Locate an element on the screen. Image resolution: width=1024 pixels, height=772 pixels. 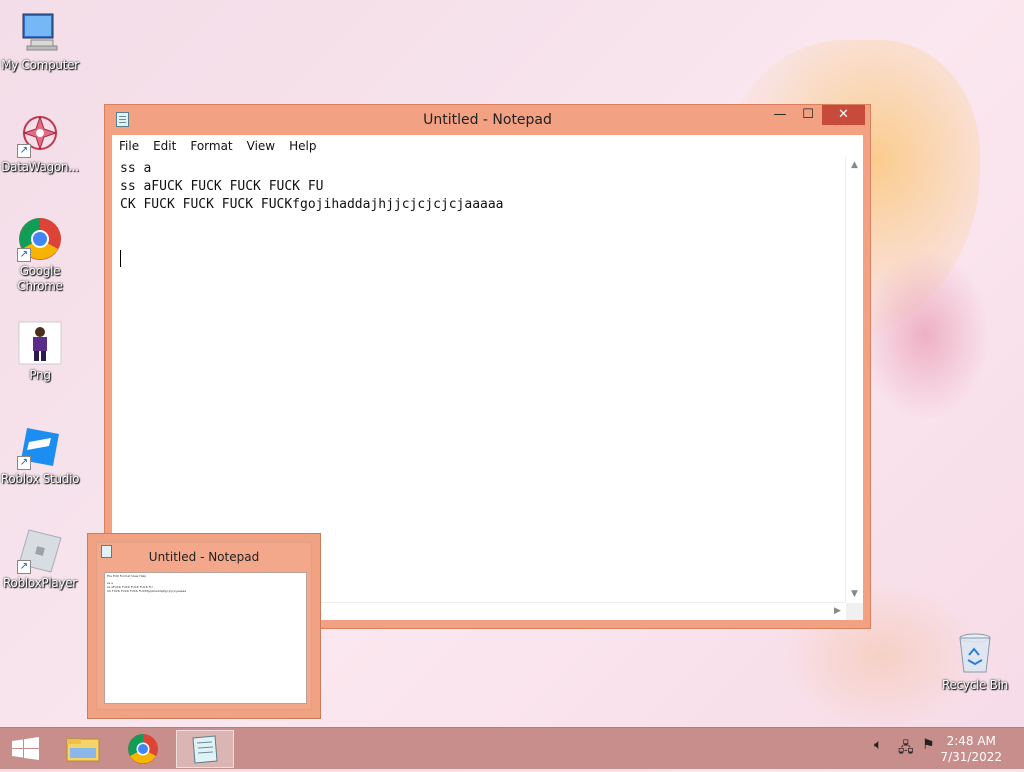
title-bar: Untitled - Notepad — ☐ ✕ is located at coordinates (487, 120).